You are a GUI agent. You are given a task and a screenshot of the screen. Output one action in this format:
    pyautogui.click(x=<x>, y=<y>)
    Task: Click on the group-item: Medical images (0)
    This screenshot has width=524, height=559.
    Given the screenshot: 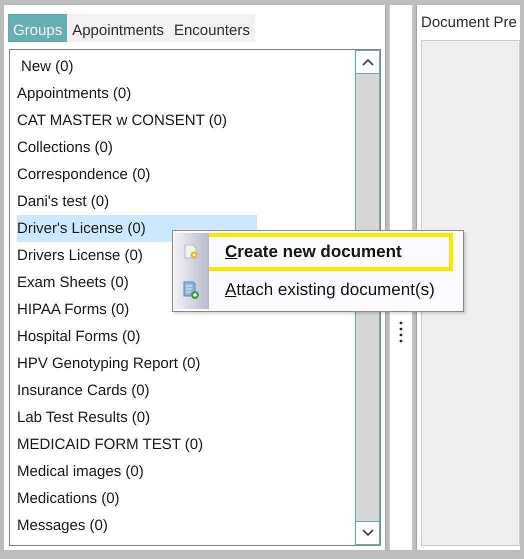 What is the action you would take?
    pyautogui.click(x=137, y=471)
    